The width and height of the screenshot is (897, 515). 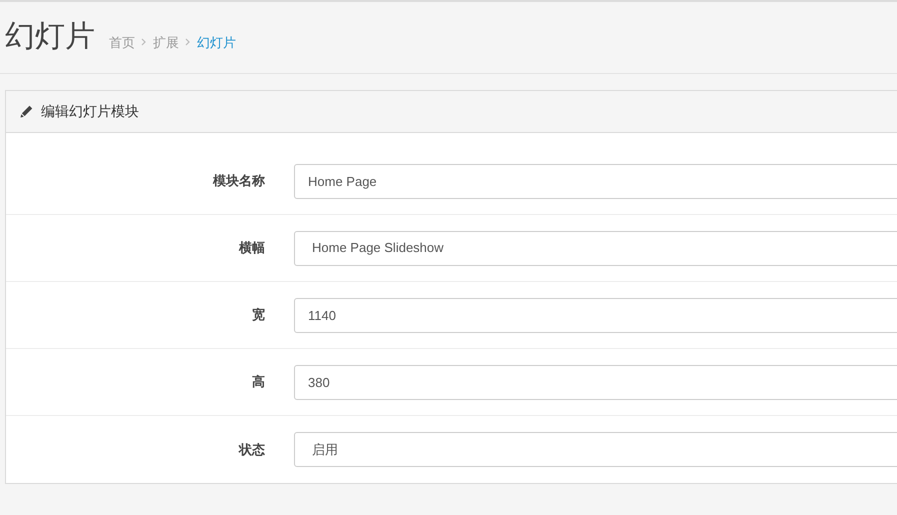 What do you see at coordinates (90, 111) in the screenshot?
I see `panel-title: 编辑幻灯片模块` at bounding box center [90, 111].